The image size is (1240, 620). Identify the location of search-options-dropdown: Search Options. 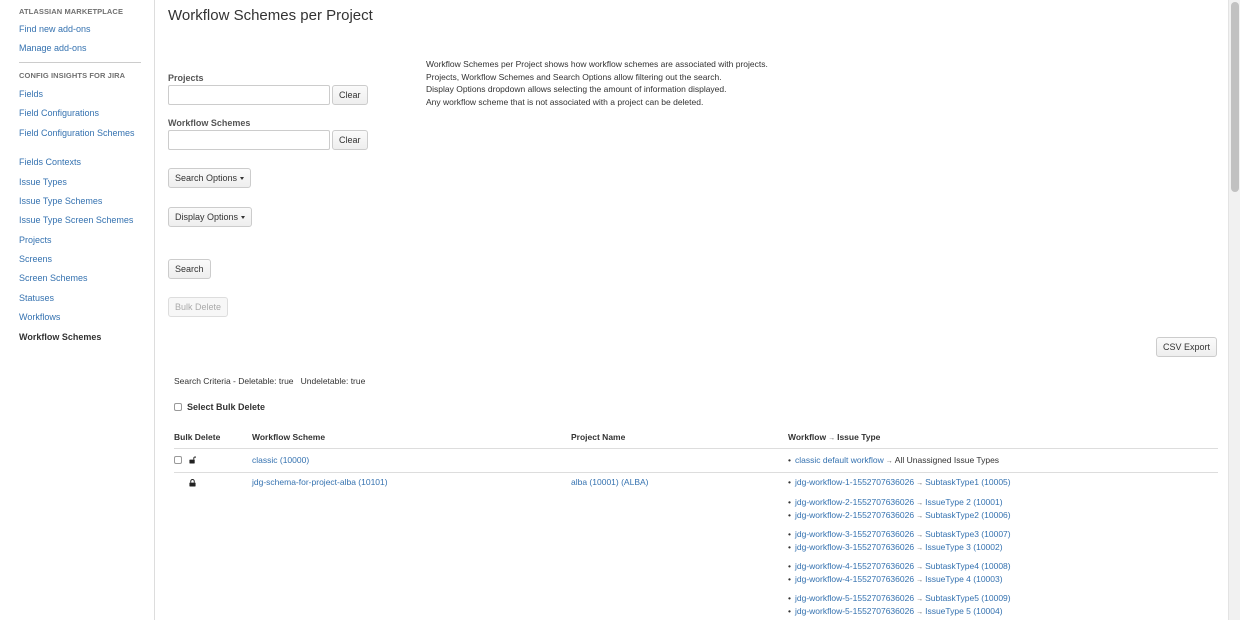
(210, 178).